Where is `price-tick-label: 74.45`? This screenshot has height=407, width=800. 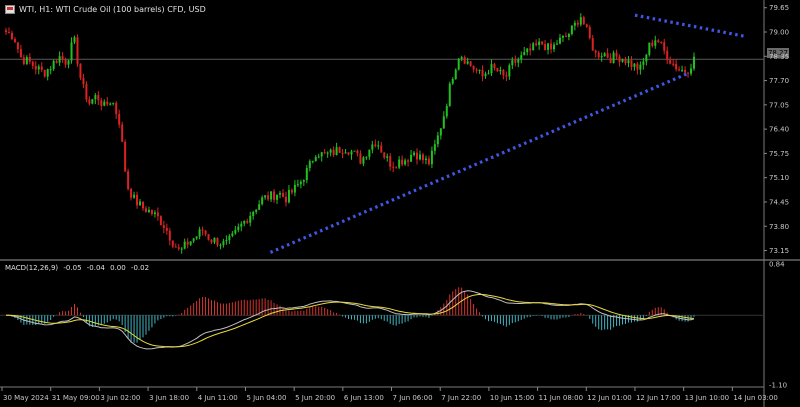 price-tick-label: 74.45 is located at coordinates (779, 202).